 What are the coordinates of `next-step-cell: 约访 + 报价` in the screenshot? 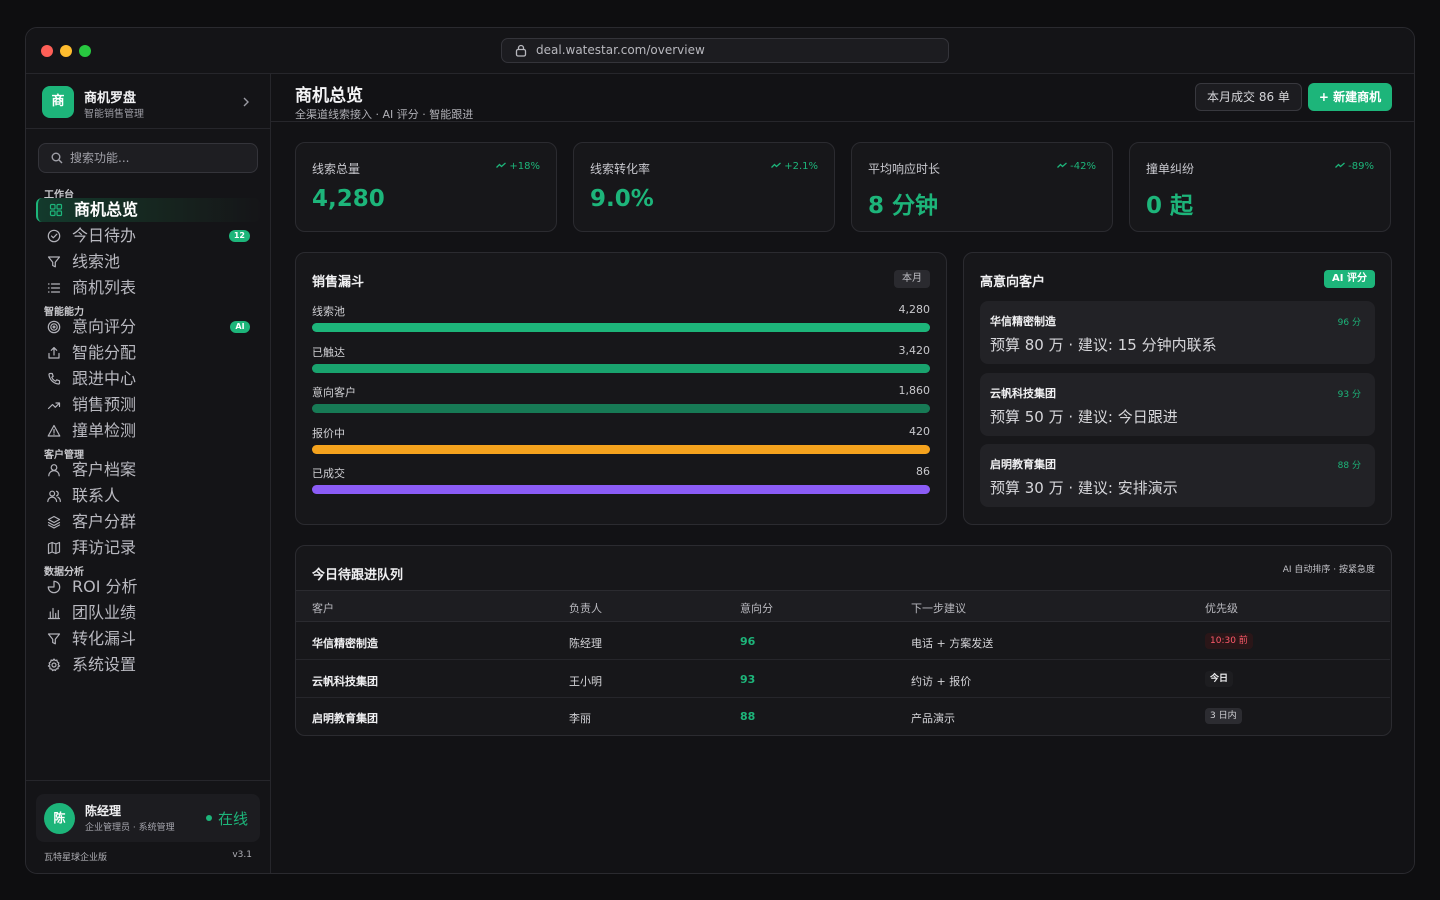 It's located at (941, 681).